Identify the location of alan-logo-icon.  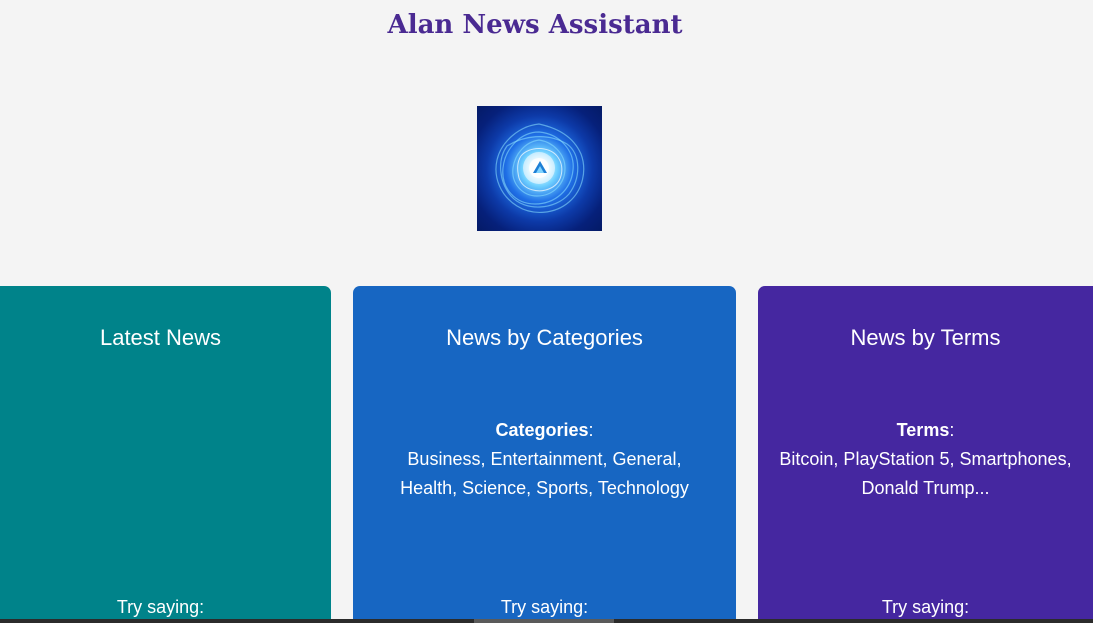
(539, 168).